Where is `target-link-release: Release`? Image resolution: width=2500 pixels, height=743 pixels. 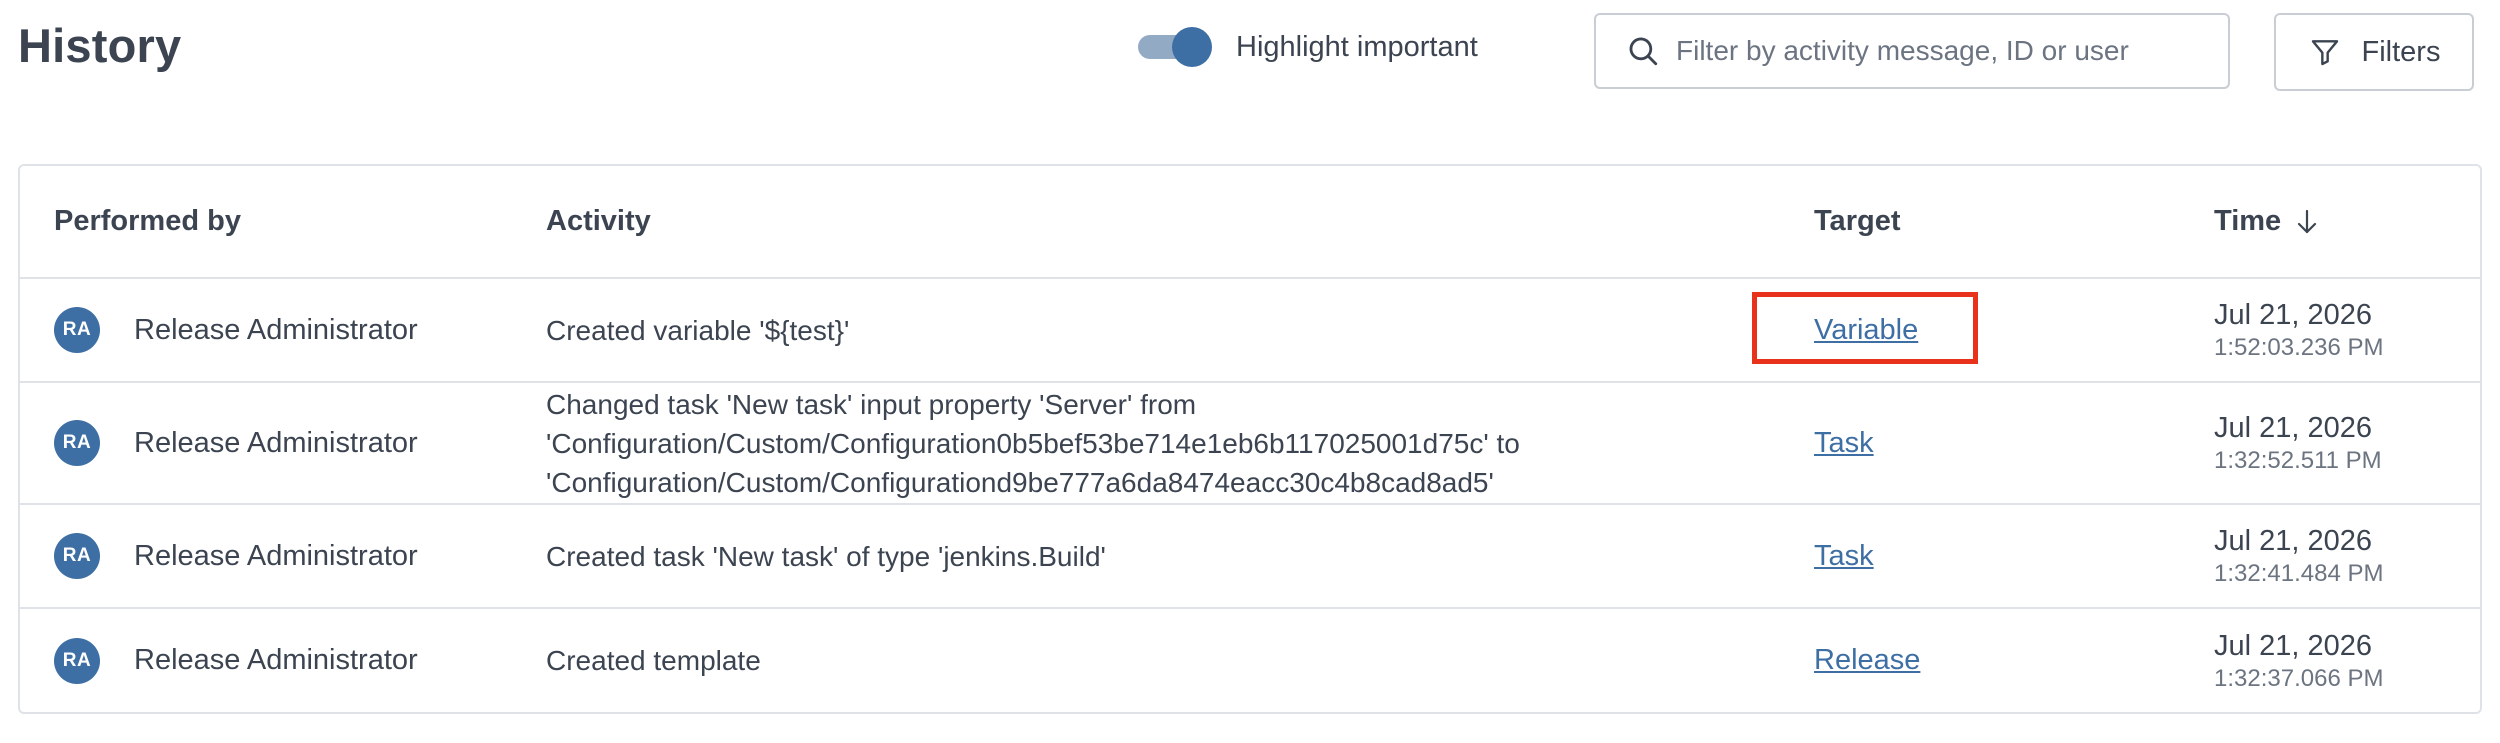 target-link-release: Release is located at coordinates (1867, 660).